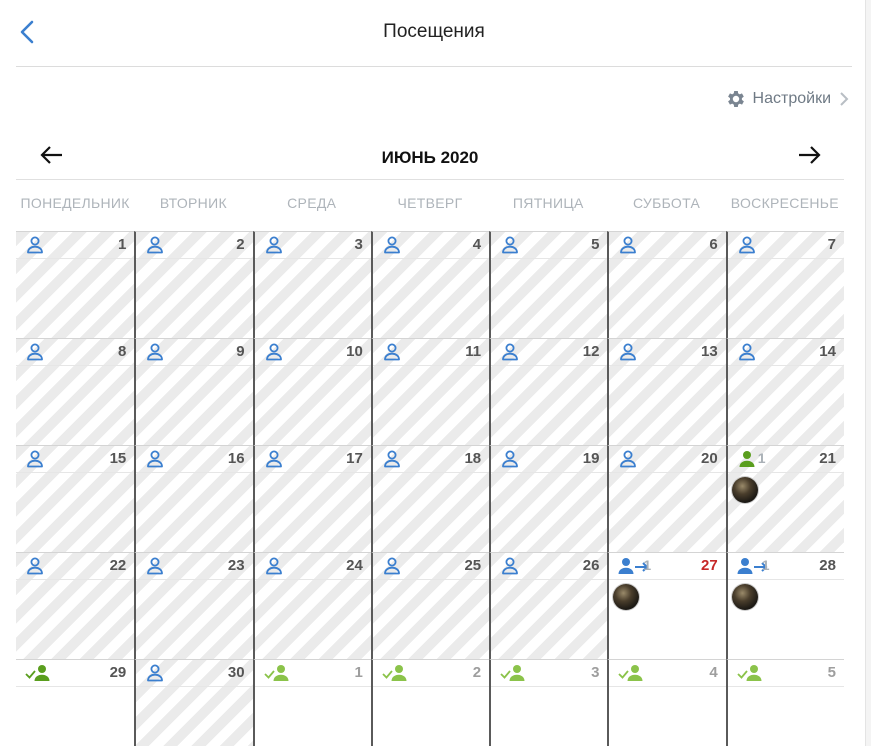 This screenshot has width=871, height=746. I want to click on calendar-day-cell: 16, so click(193, 498).